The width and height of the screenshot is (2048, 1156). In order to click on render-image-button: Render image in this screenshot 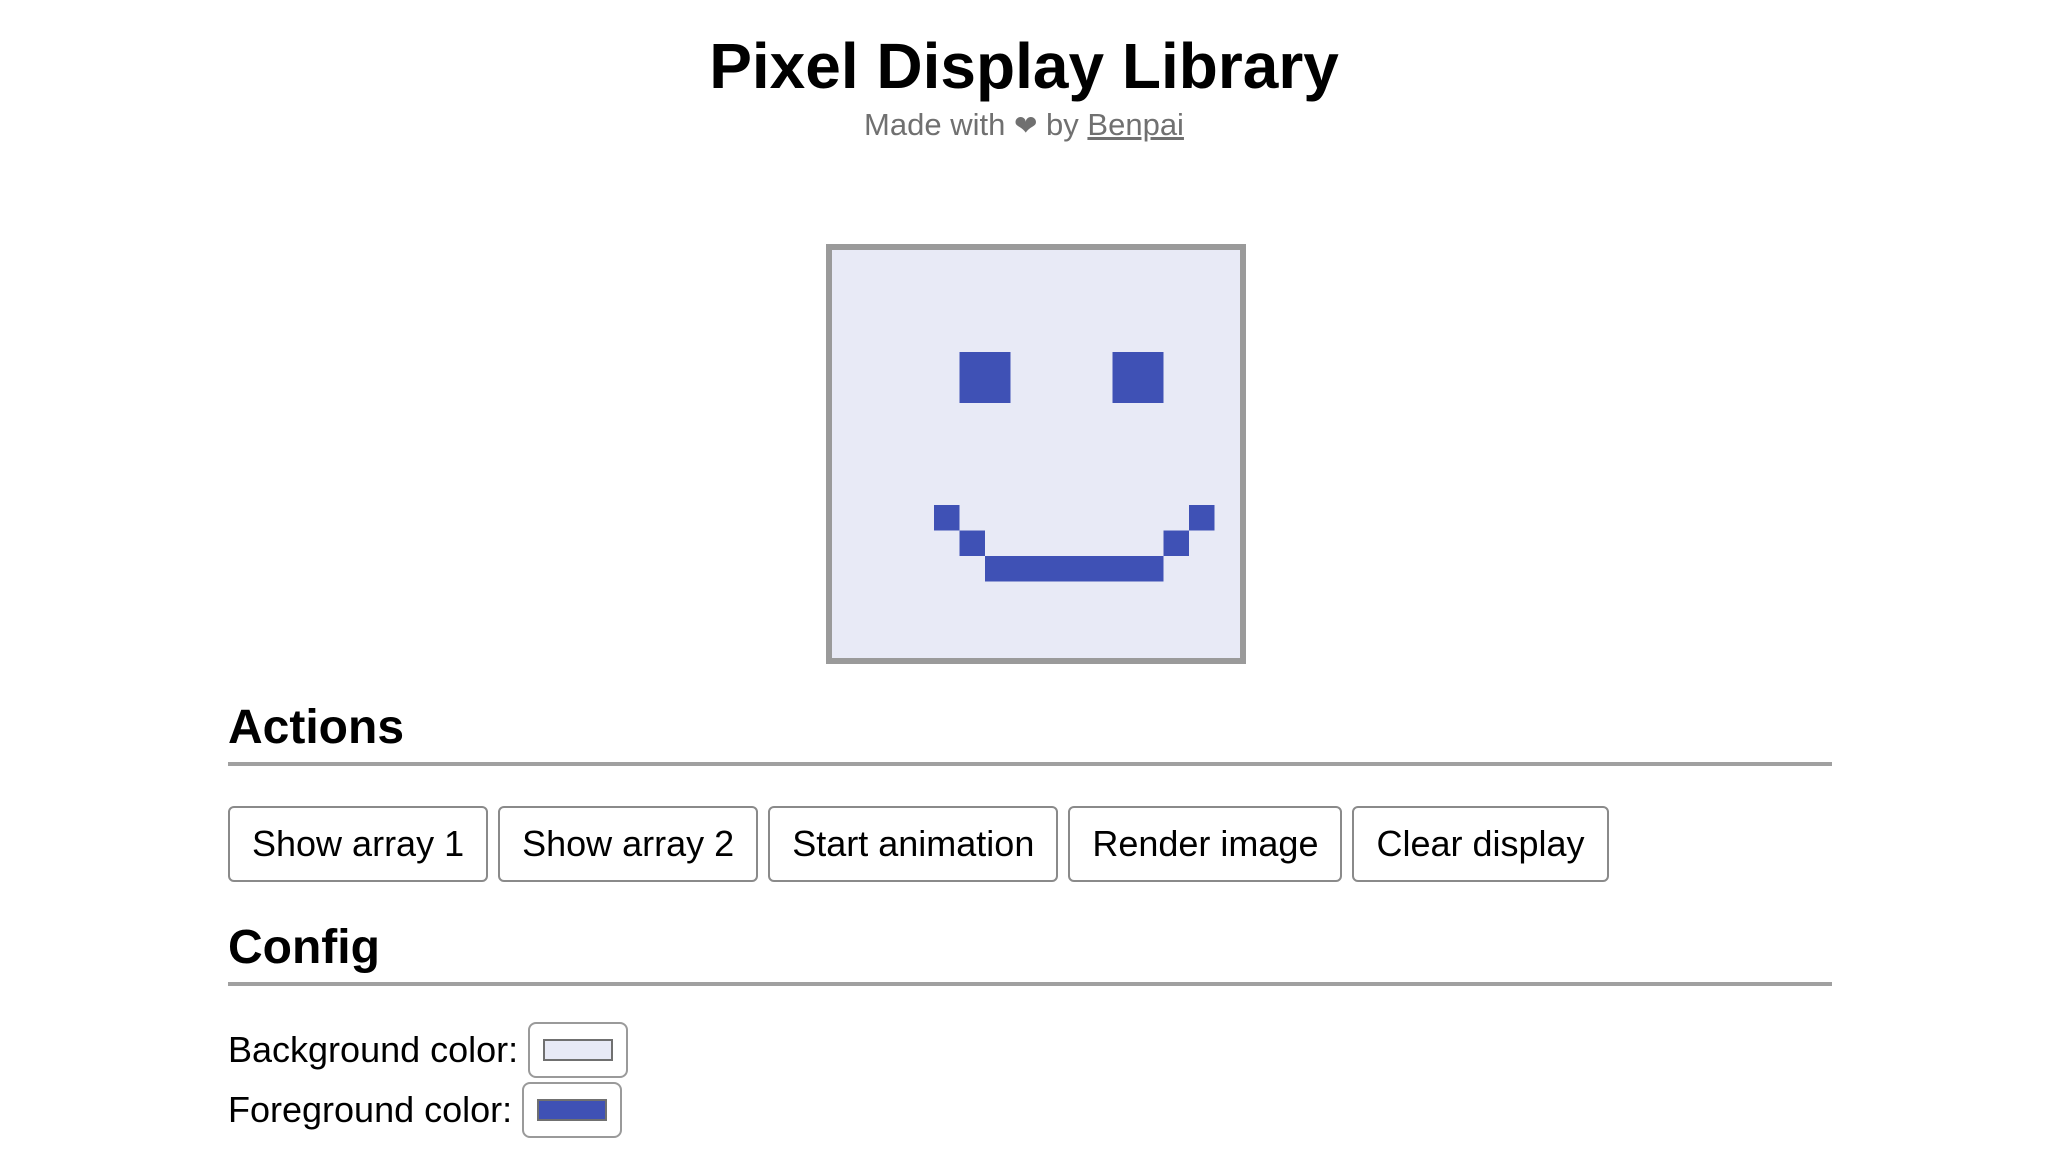, I will do `click(1205, 844)`.